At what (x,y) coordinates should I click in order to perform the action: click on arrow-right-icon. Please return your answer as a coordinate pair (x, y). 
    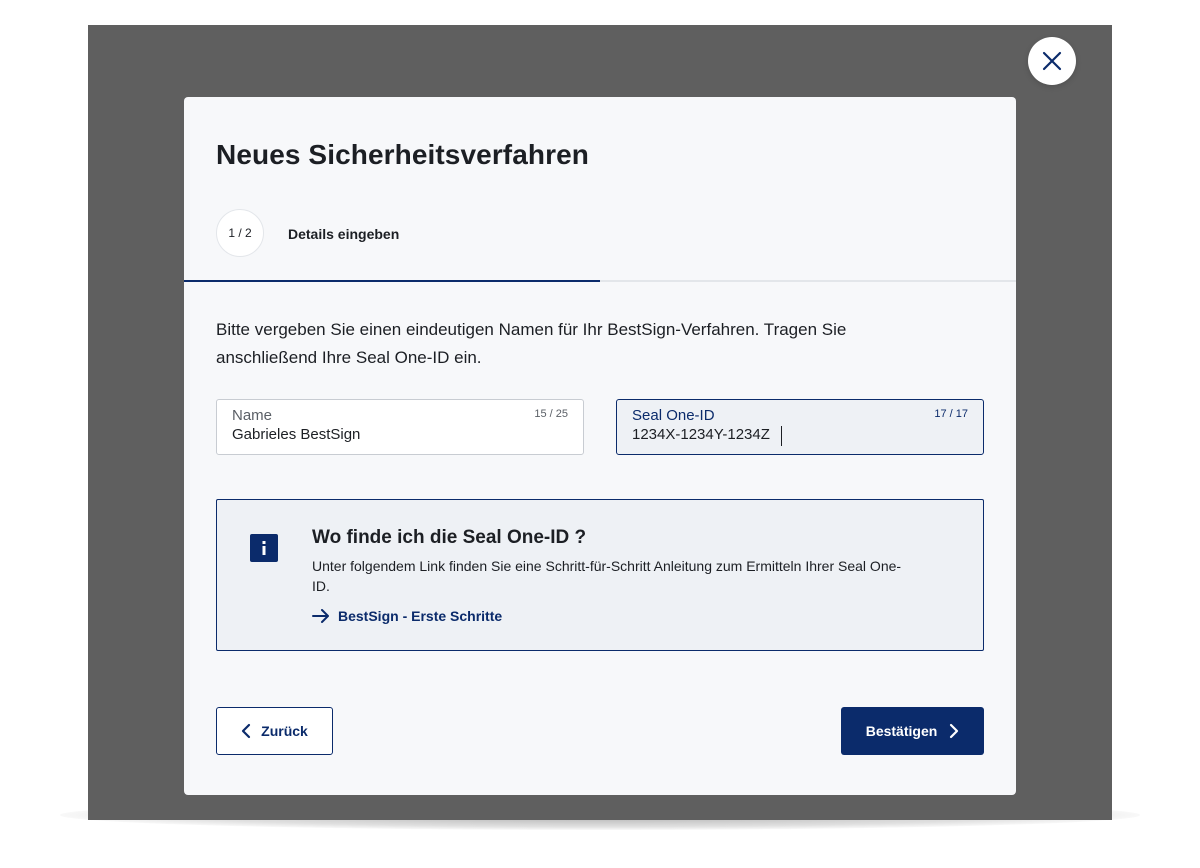
    Looking at the image, I should click on (320, 616).